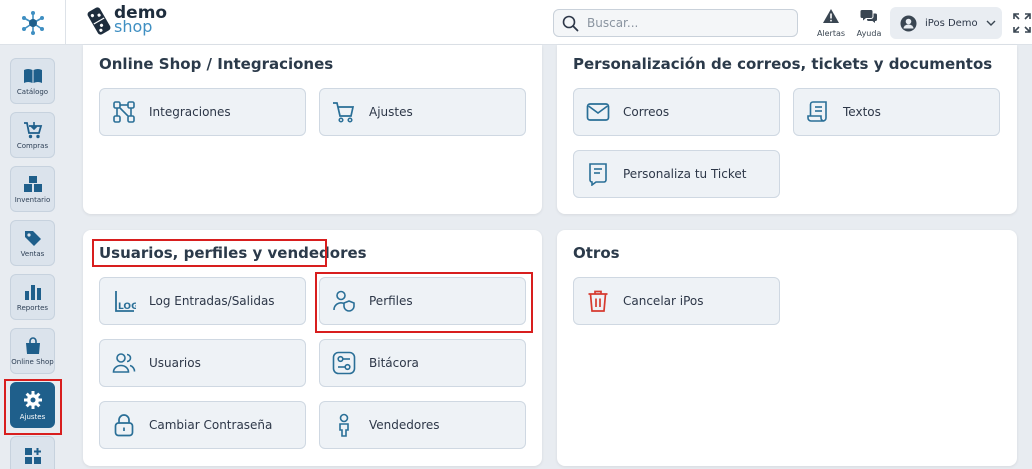  What do you see at coordinates (344, 363) in the screenshot?
I see `sliders-icon` at bounding box center [344, 363].